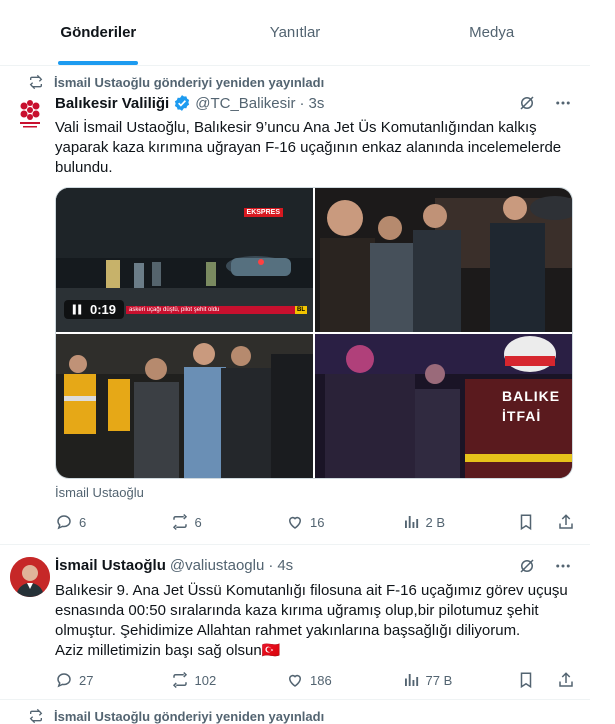 The height and width of the screenshot is (724, 615). I want to click on tab-replies-label: Yanıtlar, so click(295, 32).